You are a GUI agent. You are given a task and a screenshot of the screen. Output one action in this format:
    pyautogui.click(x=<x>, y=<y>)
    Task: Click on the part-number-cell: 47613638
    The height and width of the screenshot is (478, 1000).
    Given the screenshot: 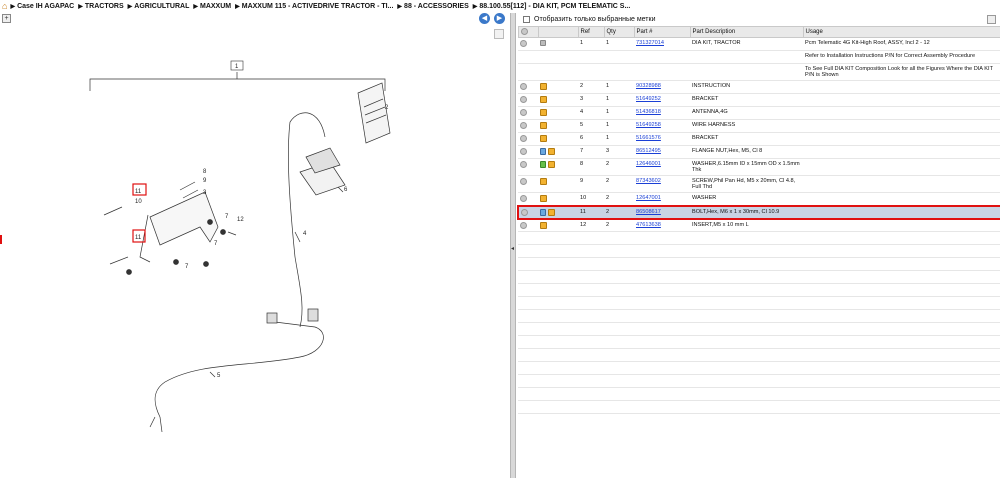 What is the action you would take?
    pyautogui.click(x=662, y=225)
    